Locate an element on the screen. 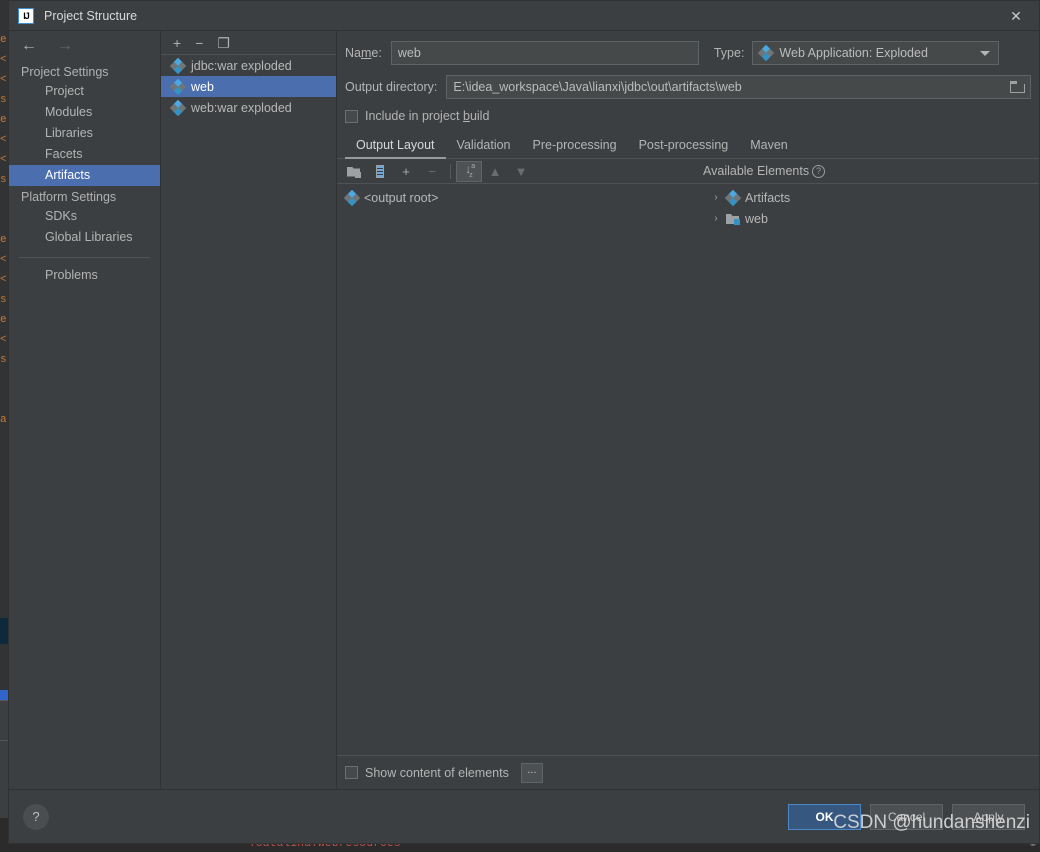 Image resolution: width=1040 pixels, height=852 pixels. sidebar-item-global-libraries: Global Libraries is located at coordinates (84, 237).